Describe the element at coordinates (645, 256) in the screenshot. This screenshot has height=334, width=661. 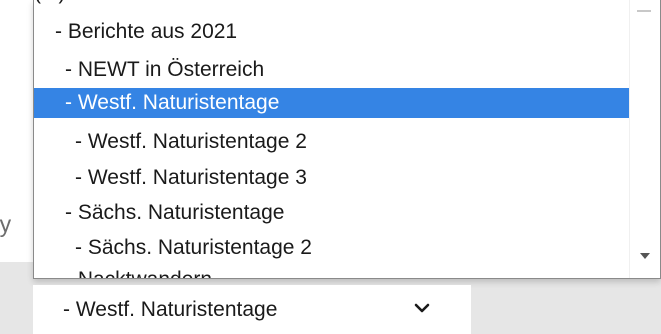
I see `scroll-down-arrow-icon` at that location.